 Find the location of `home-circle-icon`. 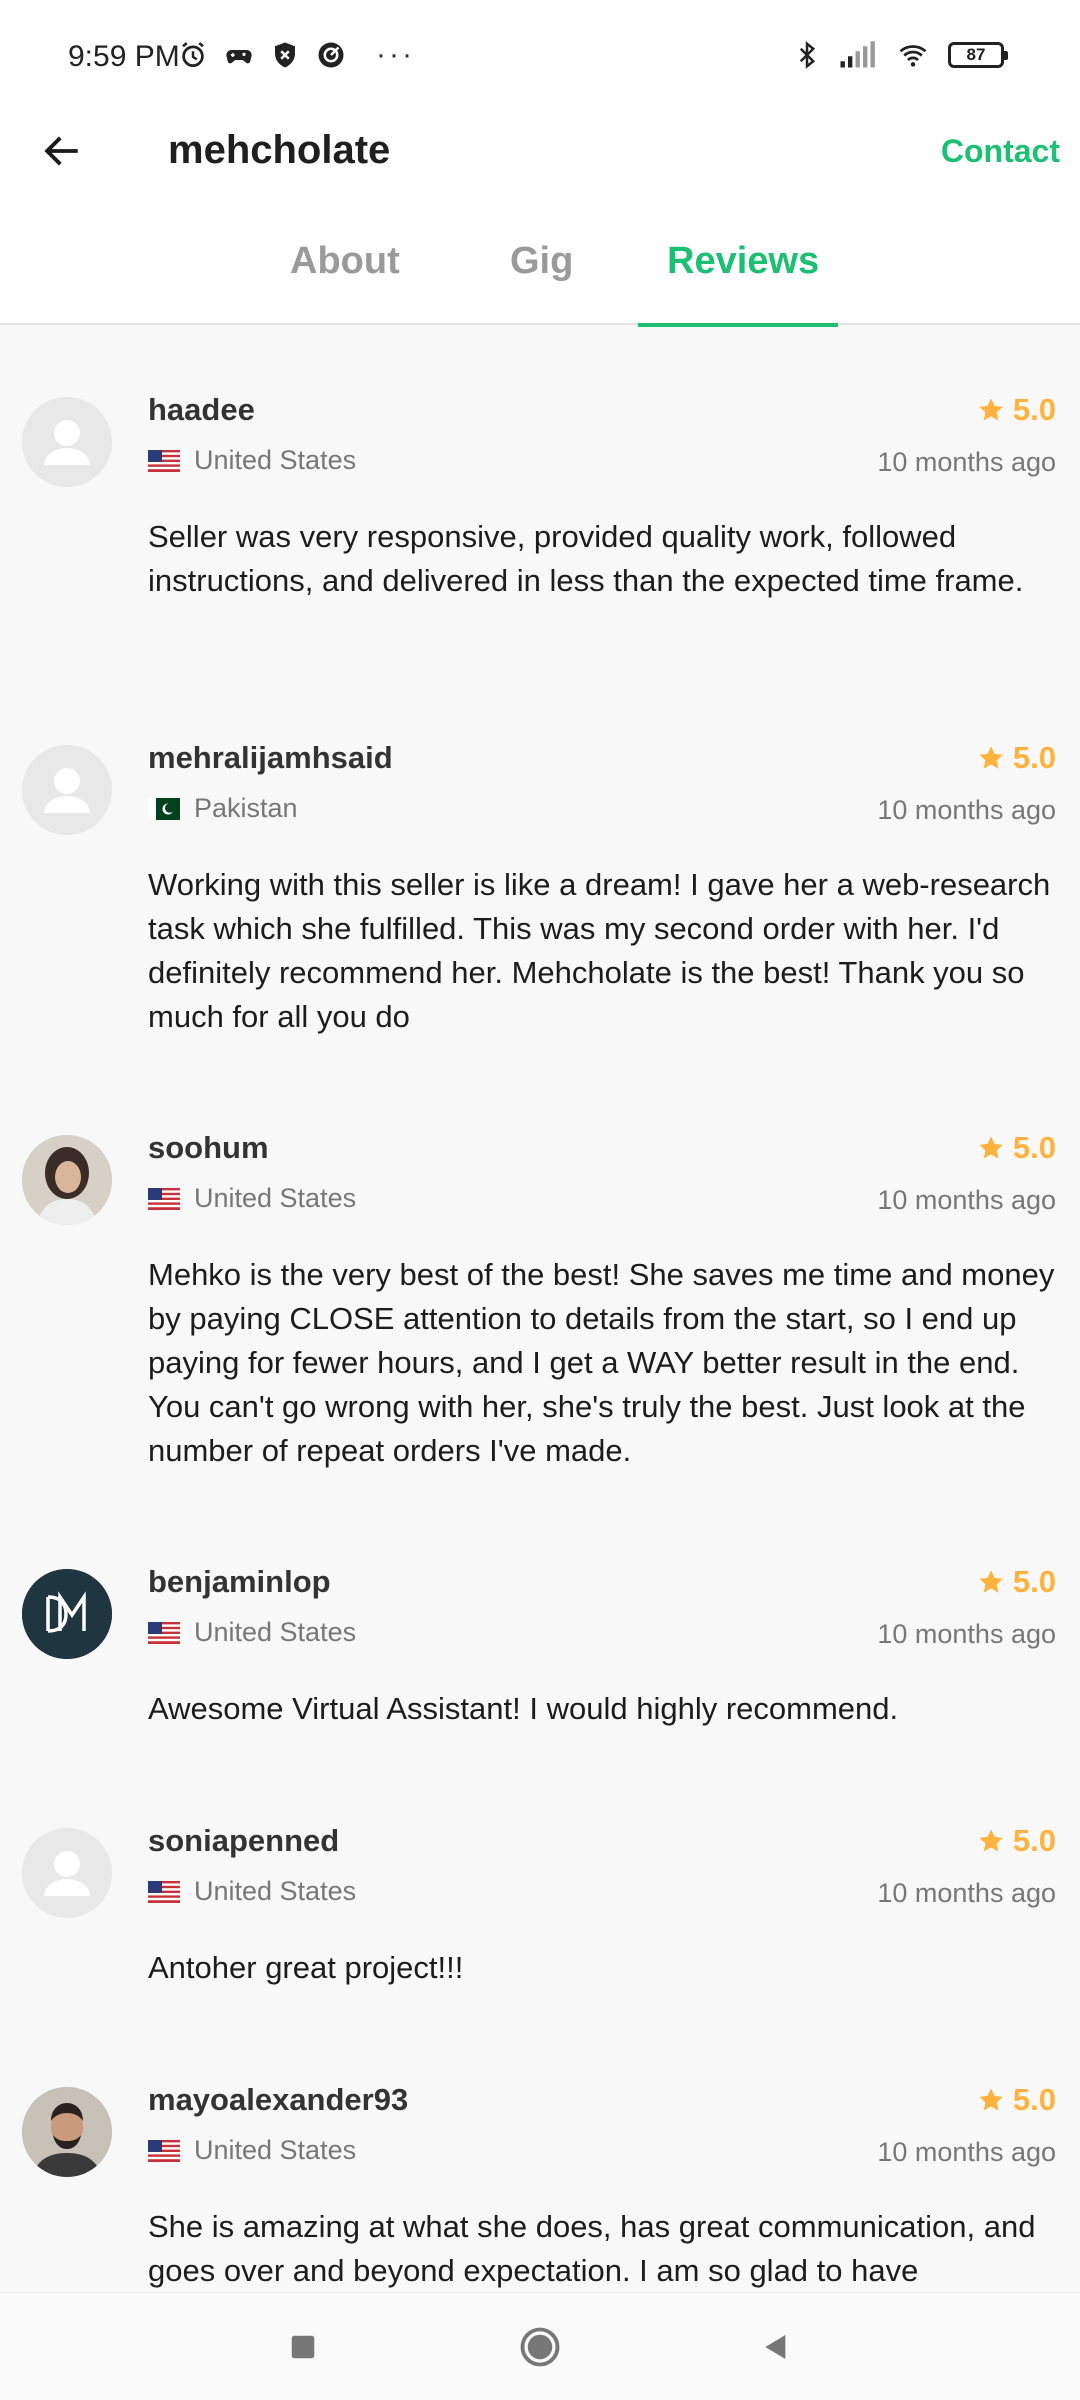

home-circle-icon is located at coordinates (540, 2347).